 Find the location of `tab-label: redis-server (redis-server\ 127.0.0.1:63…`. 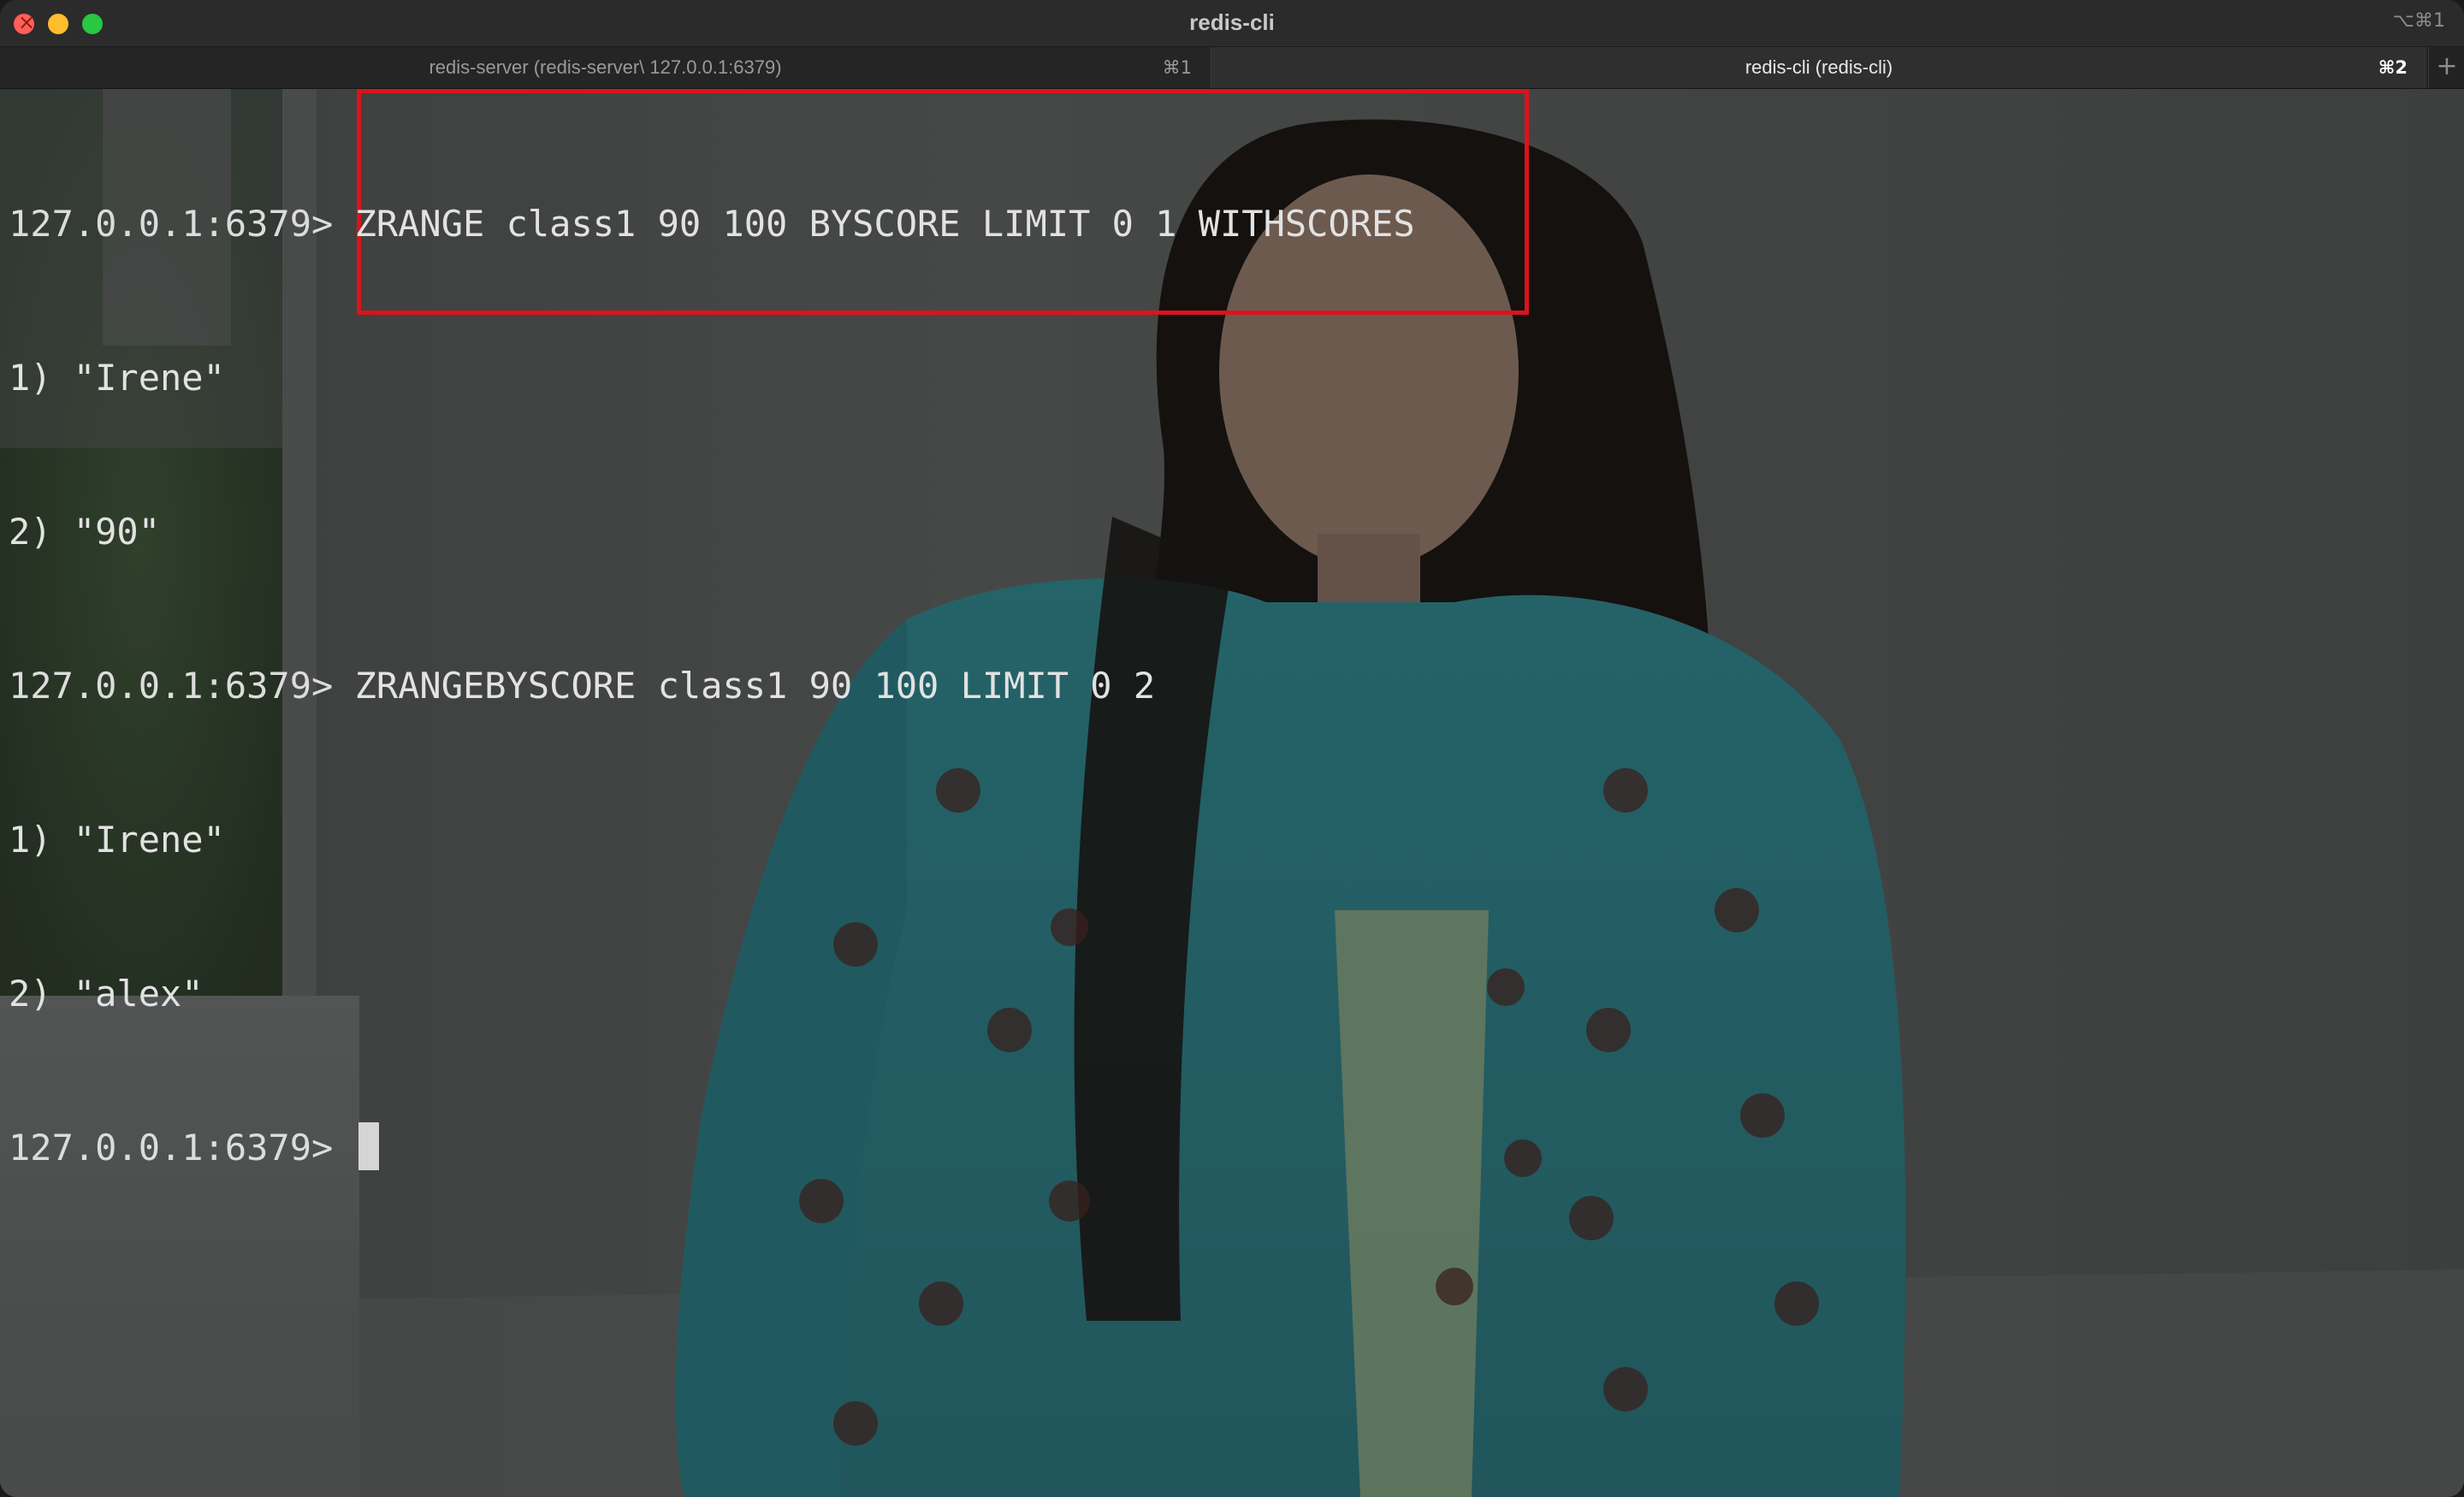

tab-label: redis-server (redis-server\ 127.0.0.1:63… is located at coordinates (605, 67).